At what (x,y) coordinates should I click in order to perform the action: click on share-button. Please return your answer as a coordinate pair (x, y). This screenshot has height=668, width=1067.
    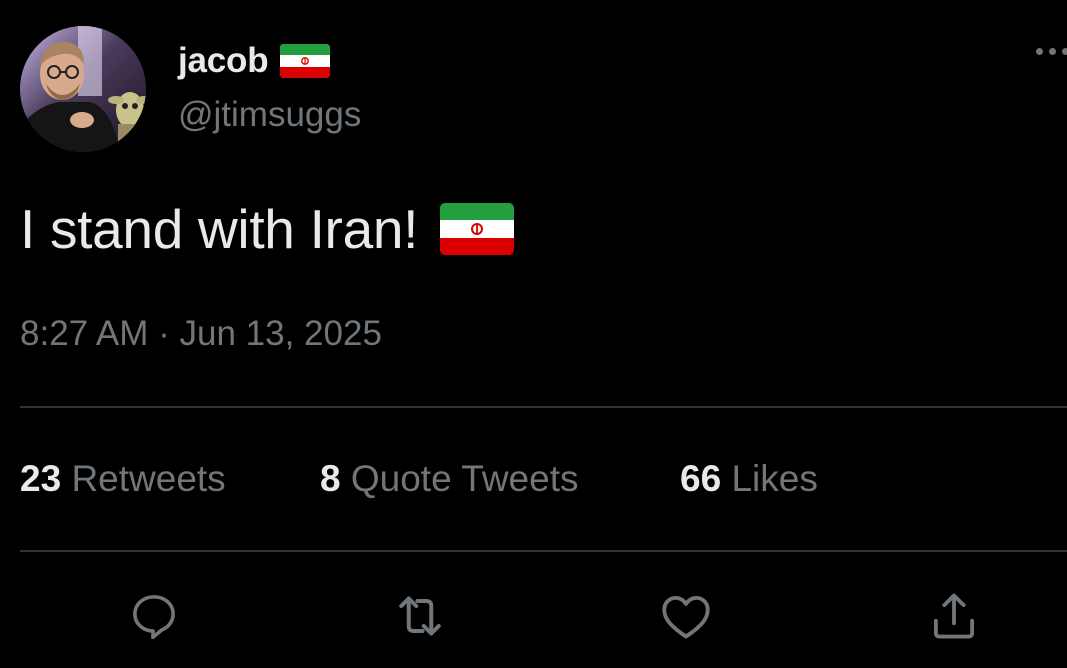
    Looking at the image, I should click on (954, 618).